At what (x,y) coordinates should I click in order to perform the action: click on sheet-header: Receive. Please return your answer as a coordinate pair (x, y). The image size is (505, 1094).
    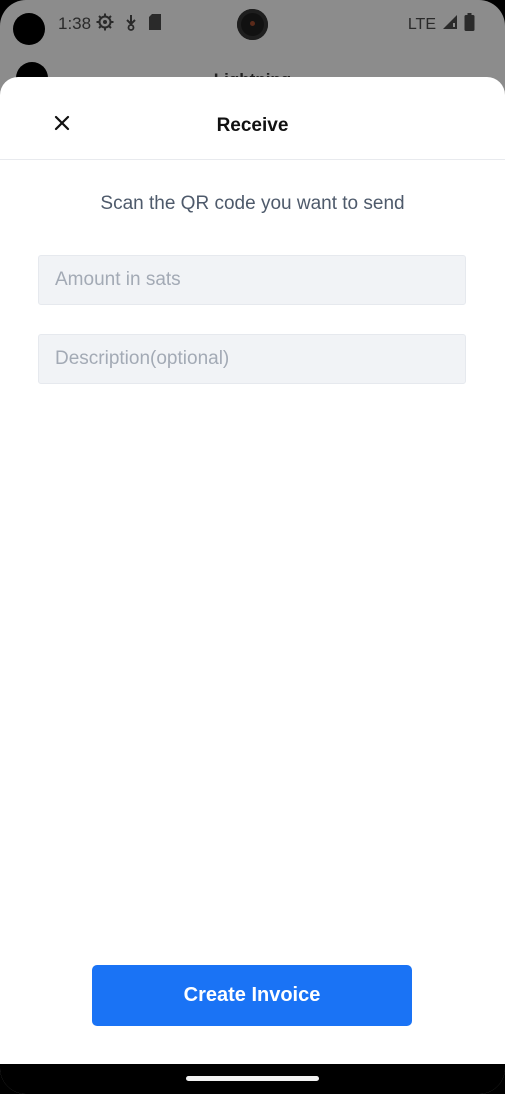
    Looking at the image, I should click on (252, 118).